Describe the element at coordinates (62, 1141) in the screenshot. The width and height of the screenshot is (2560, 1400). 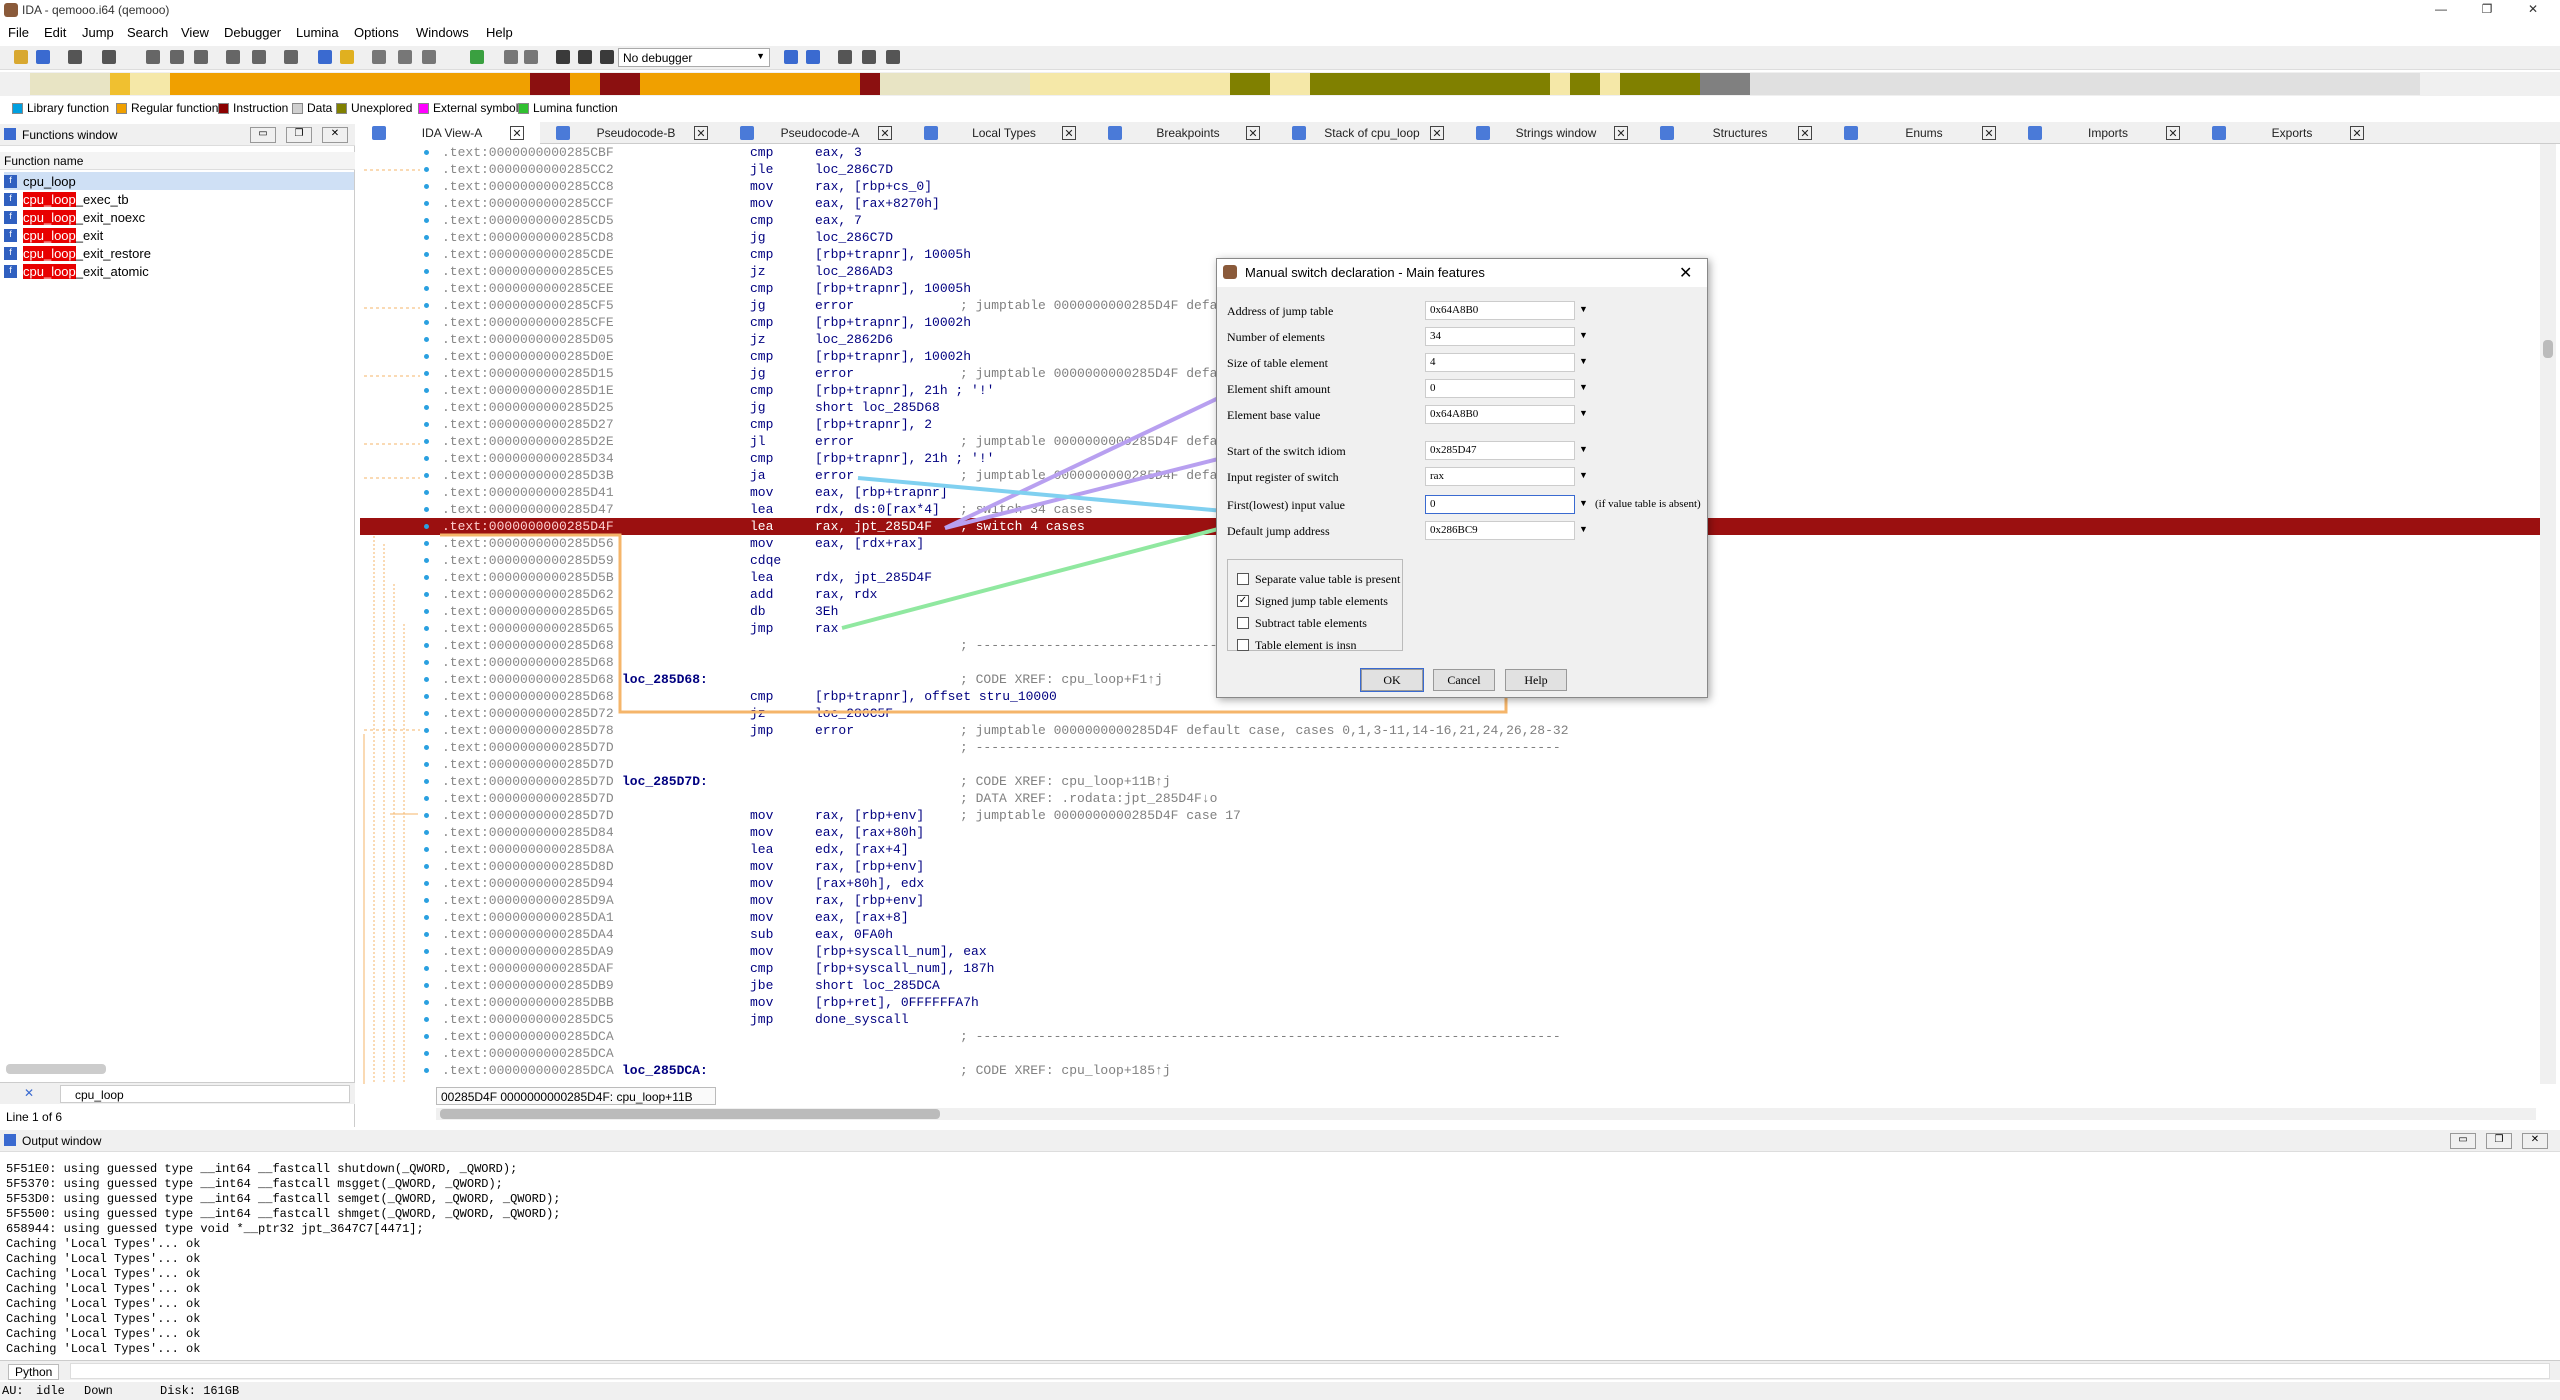
I see `output-window-title: Output window` at that location.